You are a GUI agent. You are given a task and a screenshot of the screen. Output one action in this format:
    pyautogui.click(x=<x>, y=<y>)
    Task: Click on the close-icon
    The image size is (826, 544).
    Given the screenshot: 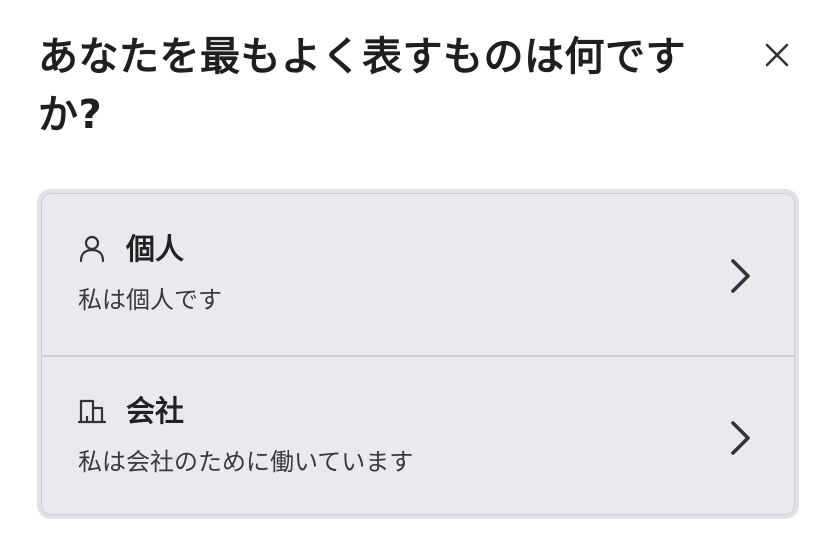 What is the action you would take?
    pyautogui.click(x=777, y=55)
    